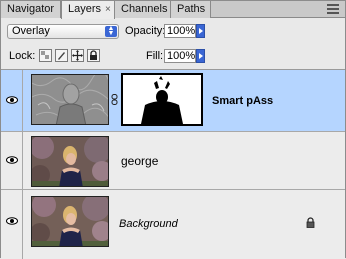  What do you see at coordinates (114, 99) in the screenshot?
I see `mask-link-chain-icon` at bounding box center [114, 99].